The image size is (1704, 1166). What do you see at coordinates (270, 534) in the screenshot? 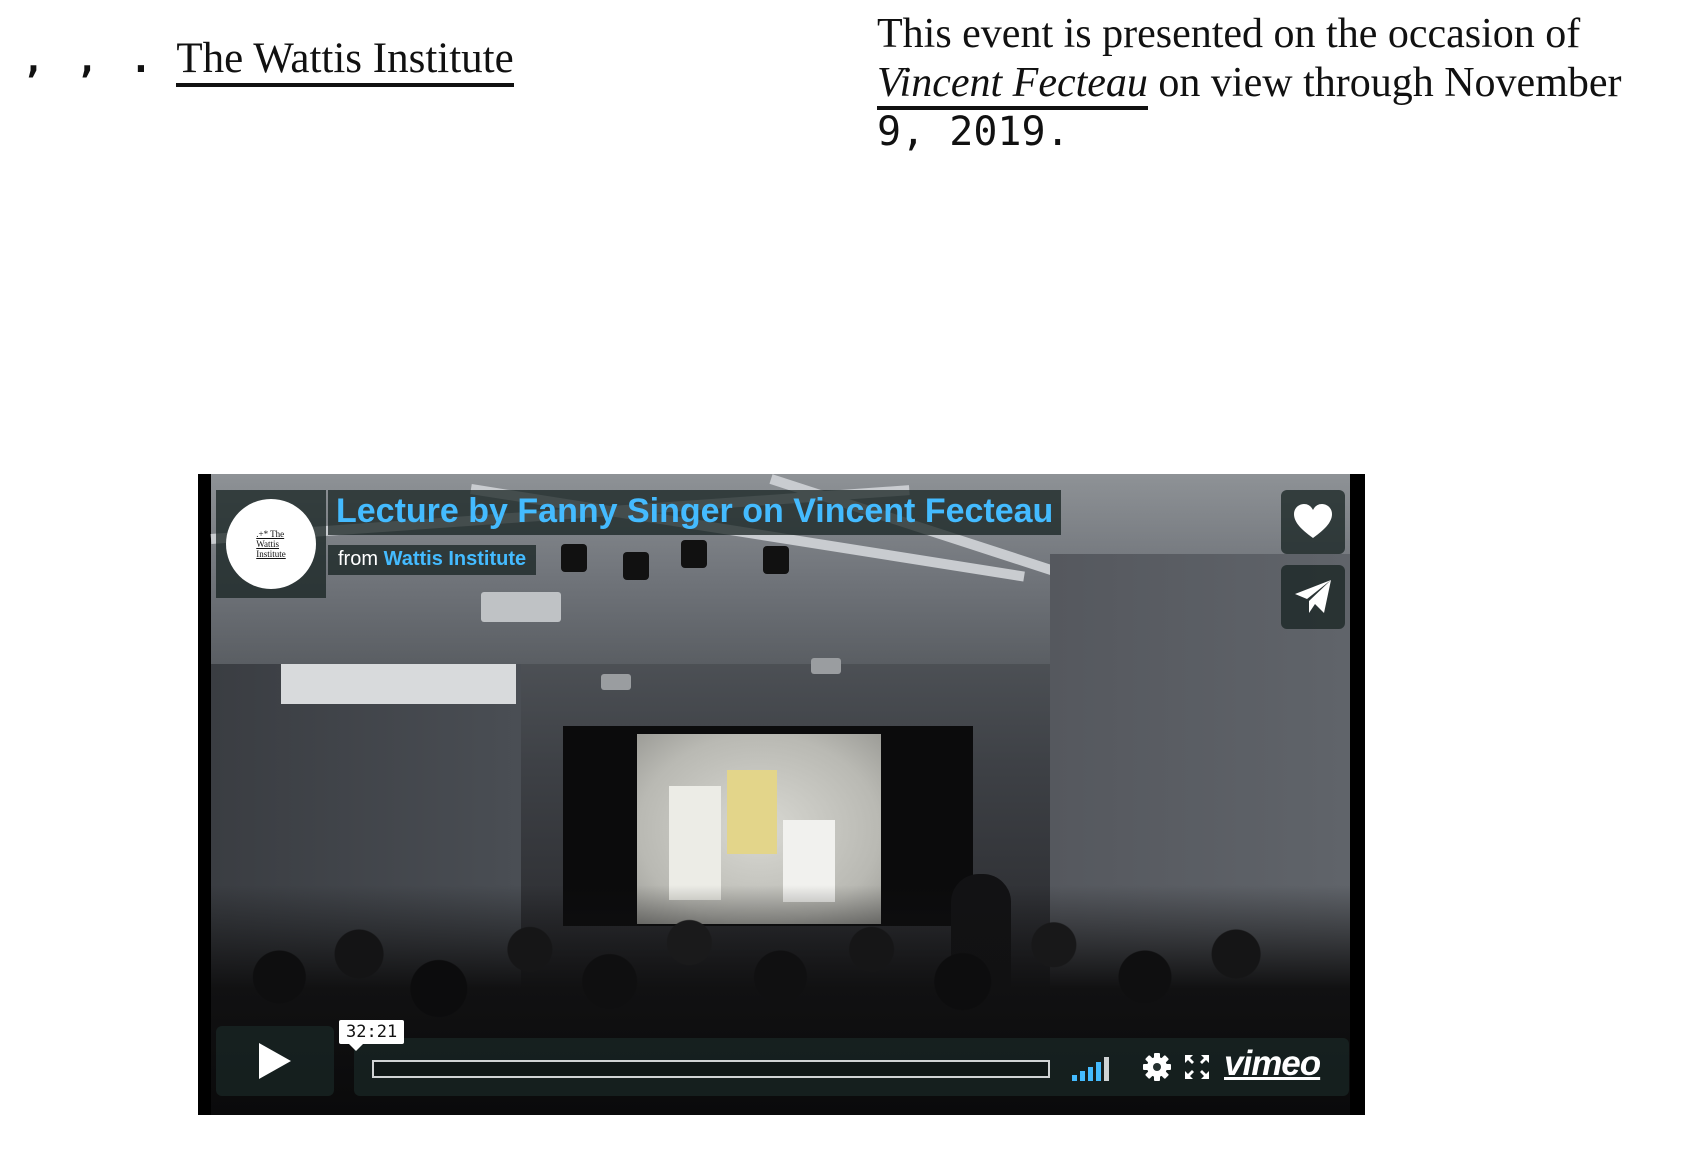
I see `portrait-line: .+* The` at bounding box center [270, 534].